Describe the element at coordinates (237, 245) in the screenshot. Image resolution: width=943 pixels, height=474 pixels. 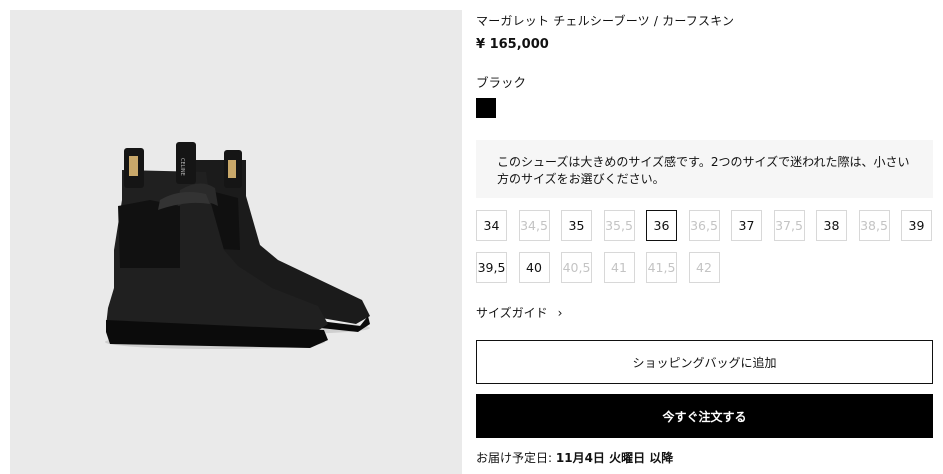
I see `chelsea-boots-image: CELINE` at that location.